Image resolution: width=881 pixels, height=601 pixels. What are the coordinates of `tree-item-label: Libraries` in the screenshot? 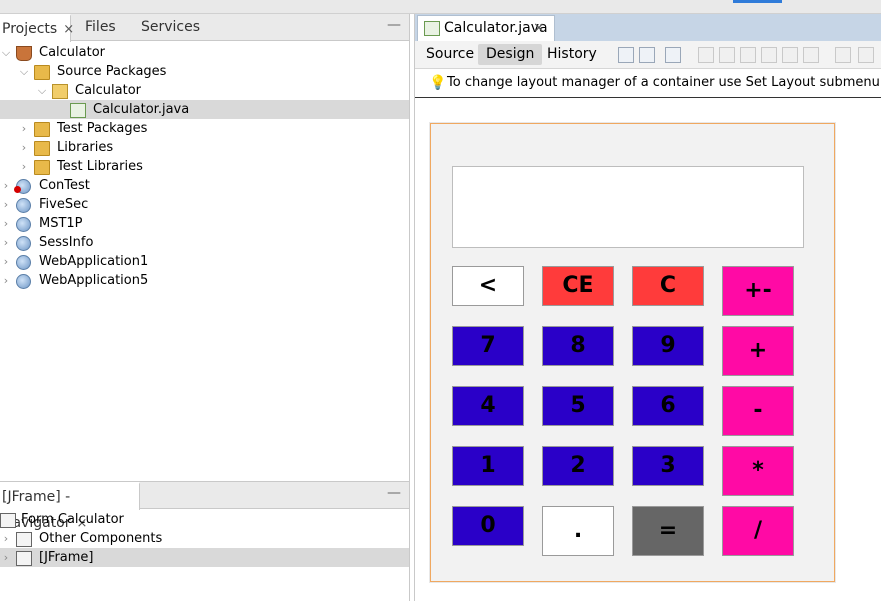 It's located at (85, 147).